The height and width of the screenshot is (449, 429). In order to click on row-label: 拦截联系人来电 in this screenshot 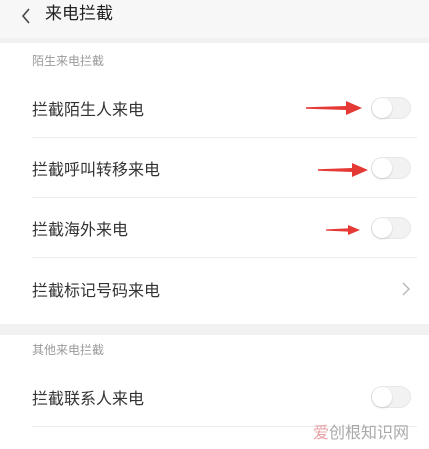, I will do `click(88, 398)`.